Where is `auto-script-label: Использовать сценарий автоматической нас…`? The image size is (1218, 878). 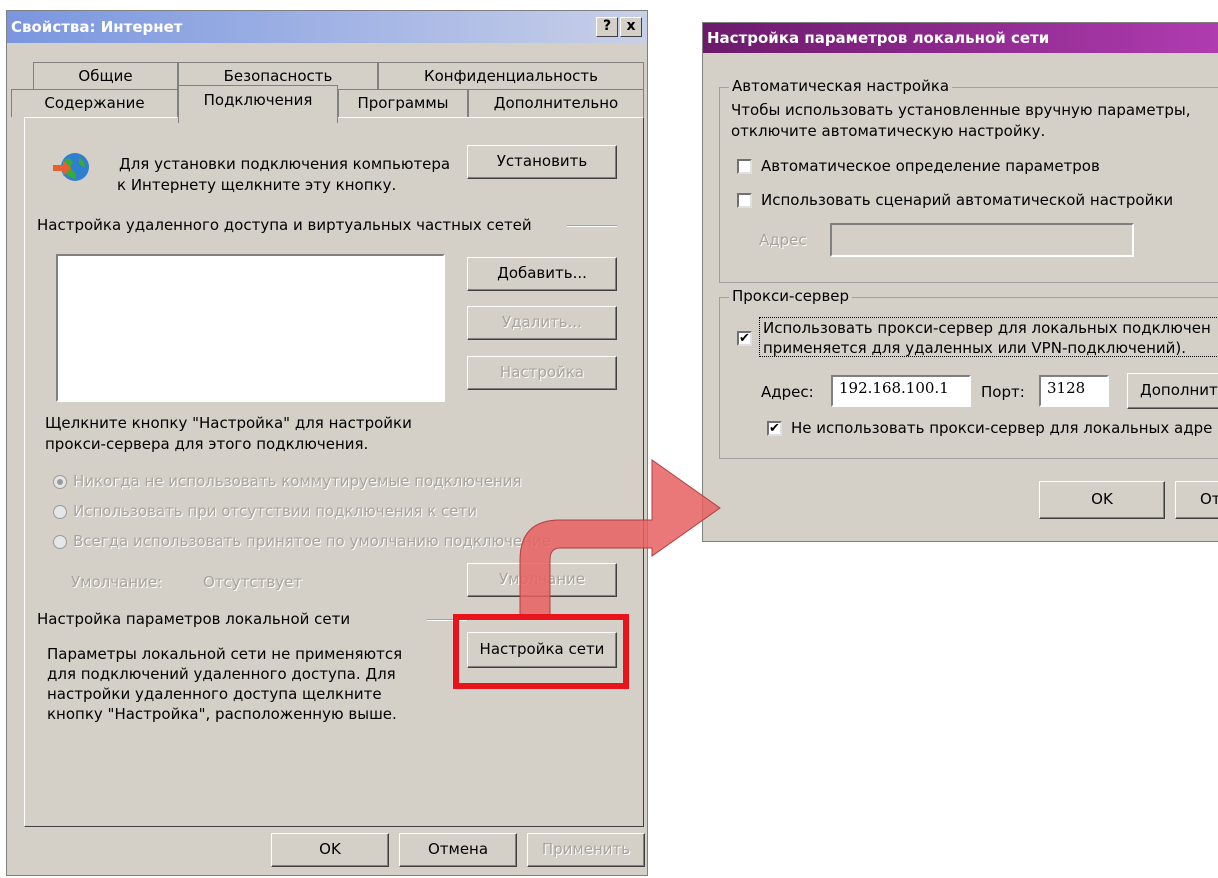 auto-script-label: Использовать сценарий автоматической нас… is located at coordinates (967, 200).